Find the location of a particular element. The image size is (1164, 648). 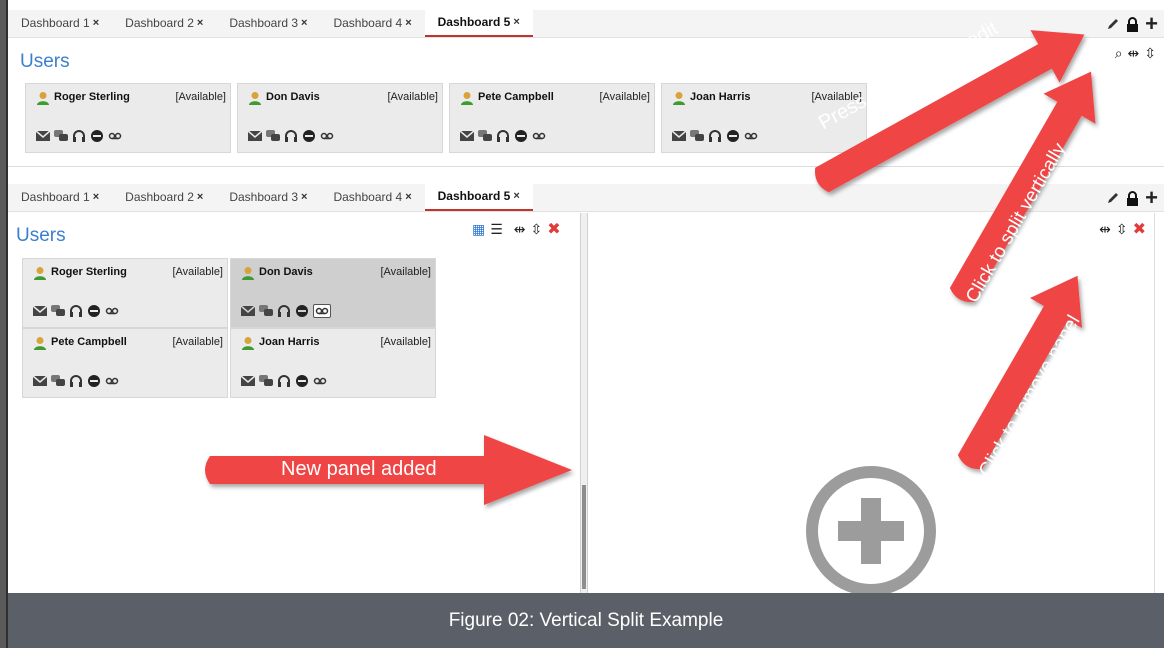

search-icon: ⌕ is located at coordinates (1119, 53).